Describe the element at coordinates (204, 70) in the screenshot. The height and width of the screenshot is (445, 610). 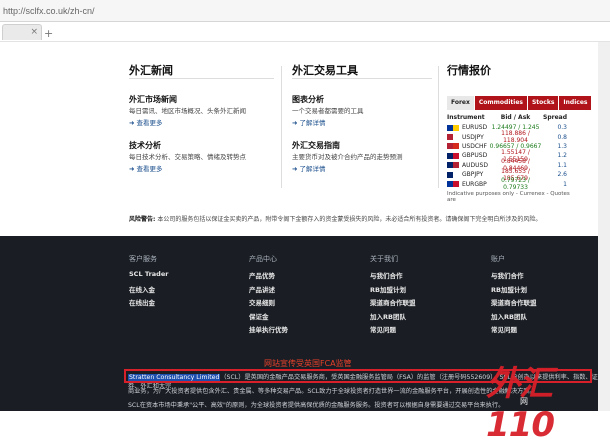
I see `news-column: 外汇新闻` at that location.